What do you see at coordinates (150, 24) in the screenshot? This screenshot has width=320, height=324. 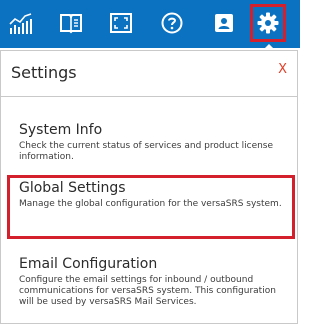 I see `top-toolbar` at bounding box center [150, 24].